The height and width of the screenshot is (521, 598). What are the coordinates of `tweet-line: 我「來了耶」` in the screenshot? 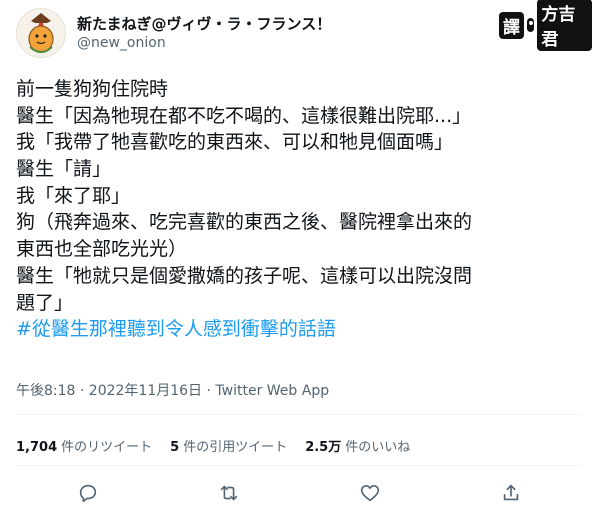 It's located at (73, 195).